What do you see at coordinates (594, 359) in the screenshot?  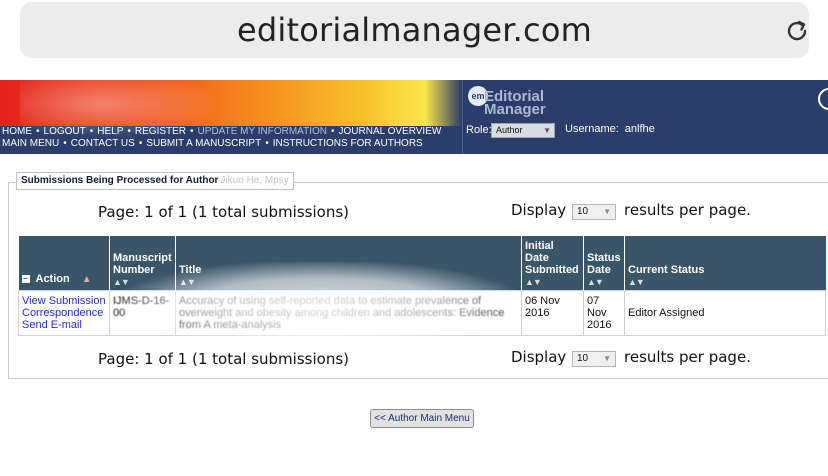 I see `per-page-select-bottom: 10 ▼` at bounding box center [594, 359].